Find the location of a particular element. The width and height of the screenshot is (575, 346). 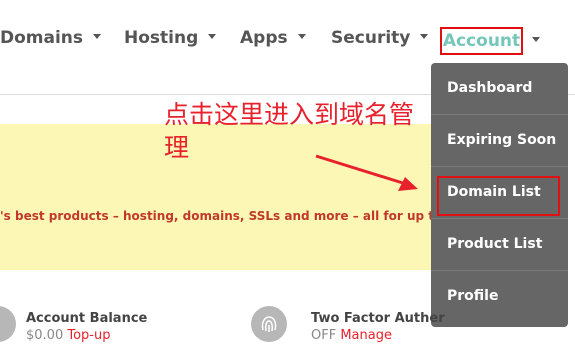

annotation-arrow is located at coordinates (366, 172).